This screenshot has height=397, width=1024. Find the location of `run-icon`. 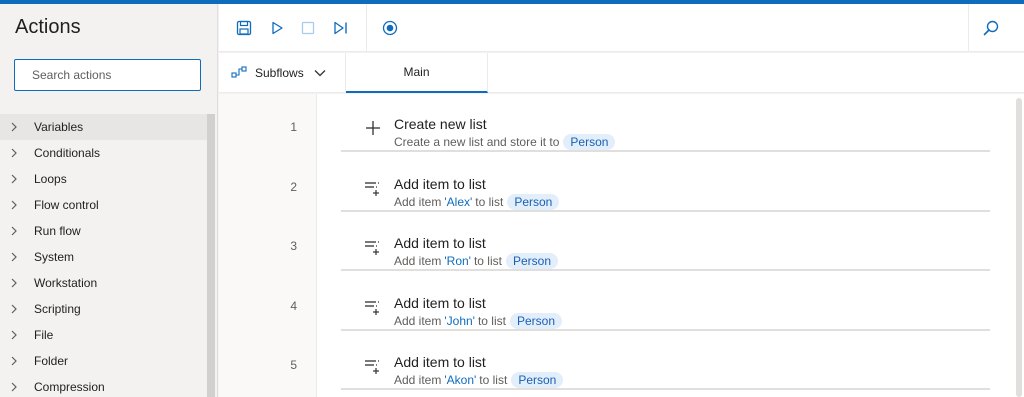

run-icon is located at coordinates (277, 28).